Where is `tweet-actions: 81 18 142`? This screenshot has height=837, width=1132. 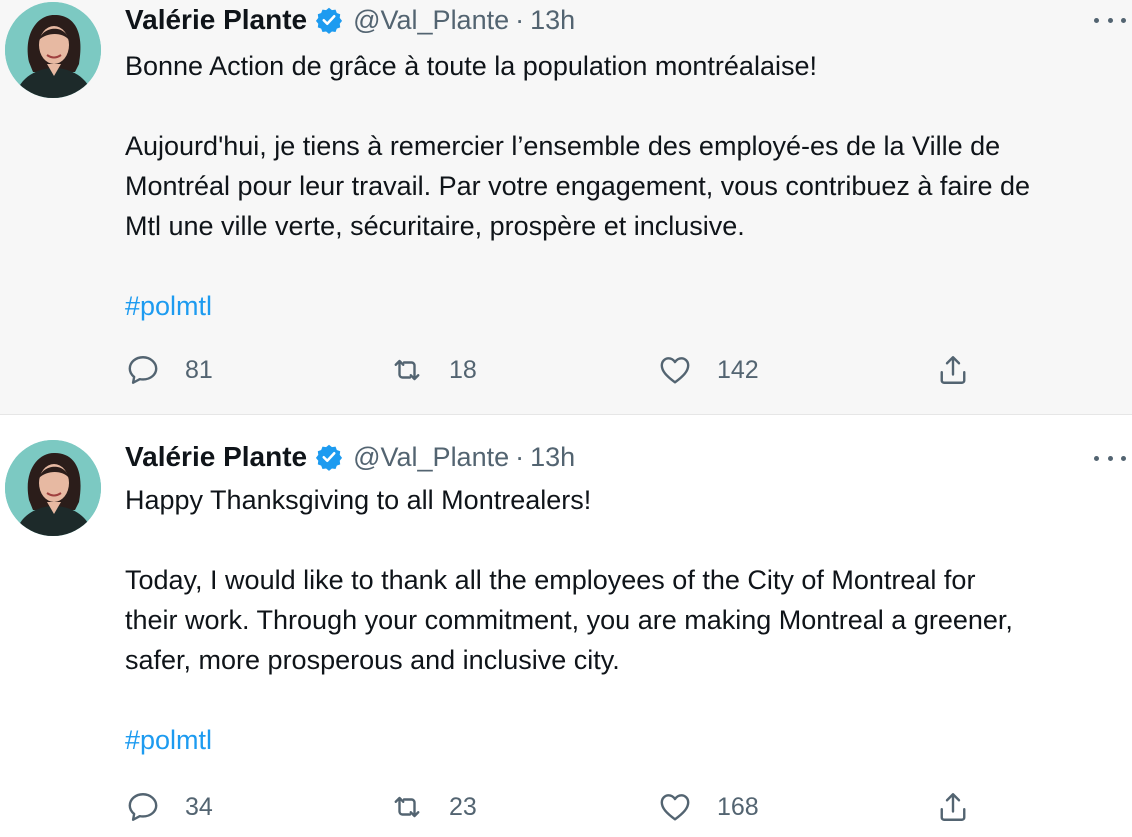 tweet-actions: 81 18 142 is located at coordinates (575, 370).